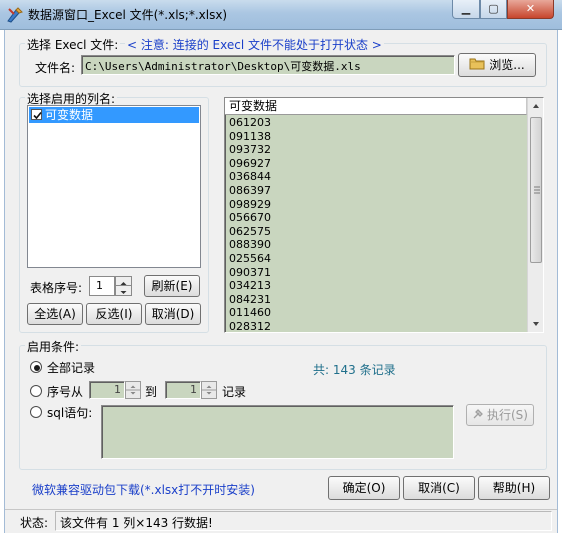 This screenshot has height=533, width=562. I want to click on list-item: 011460, so click(376, 313).